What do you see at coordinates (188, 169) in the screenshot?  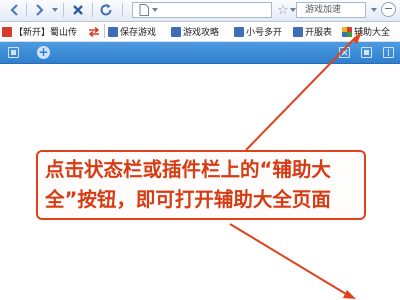 I see `callout-line-1: 点击状态栏或插件栏上的“辅助大` at bounding box center [188, 169].